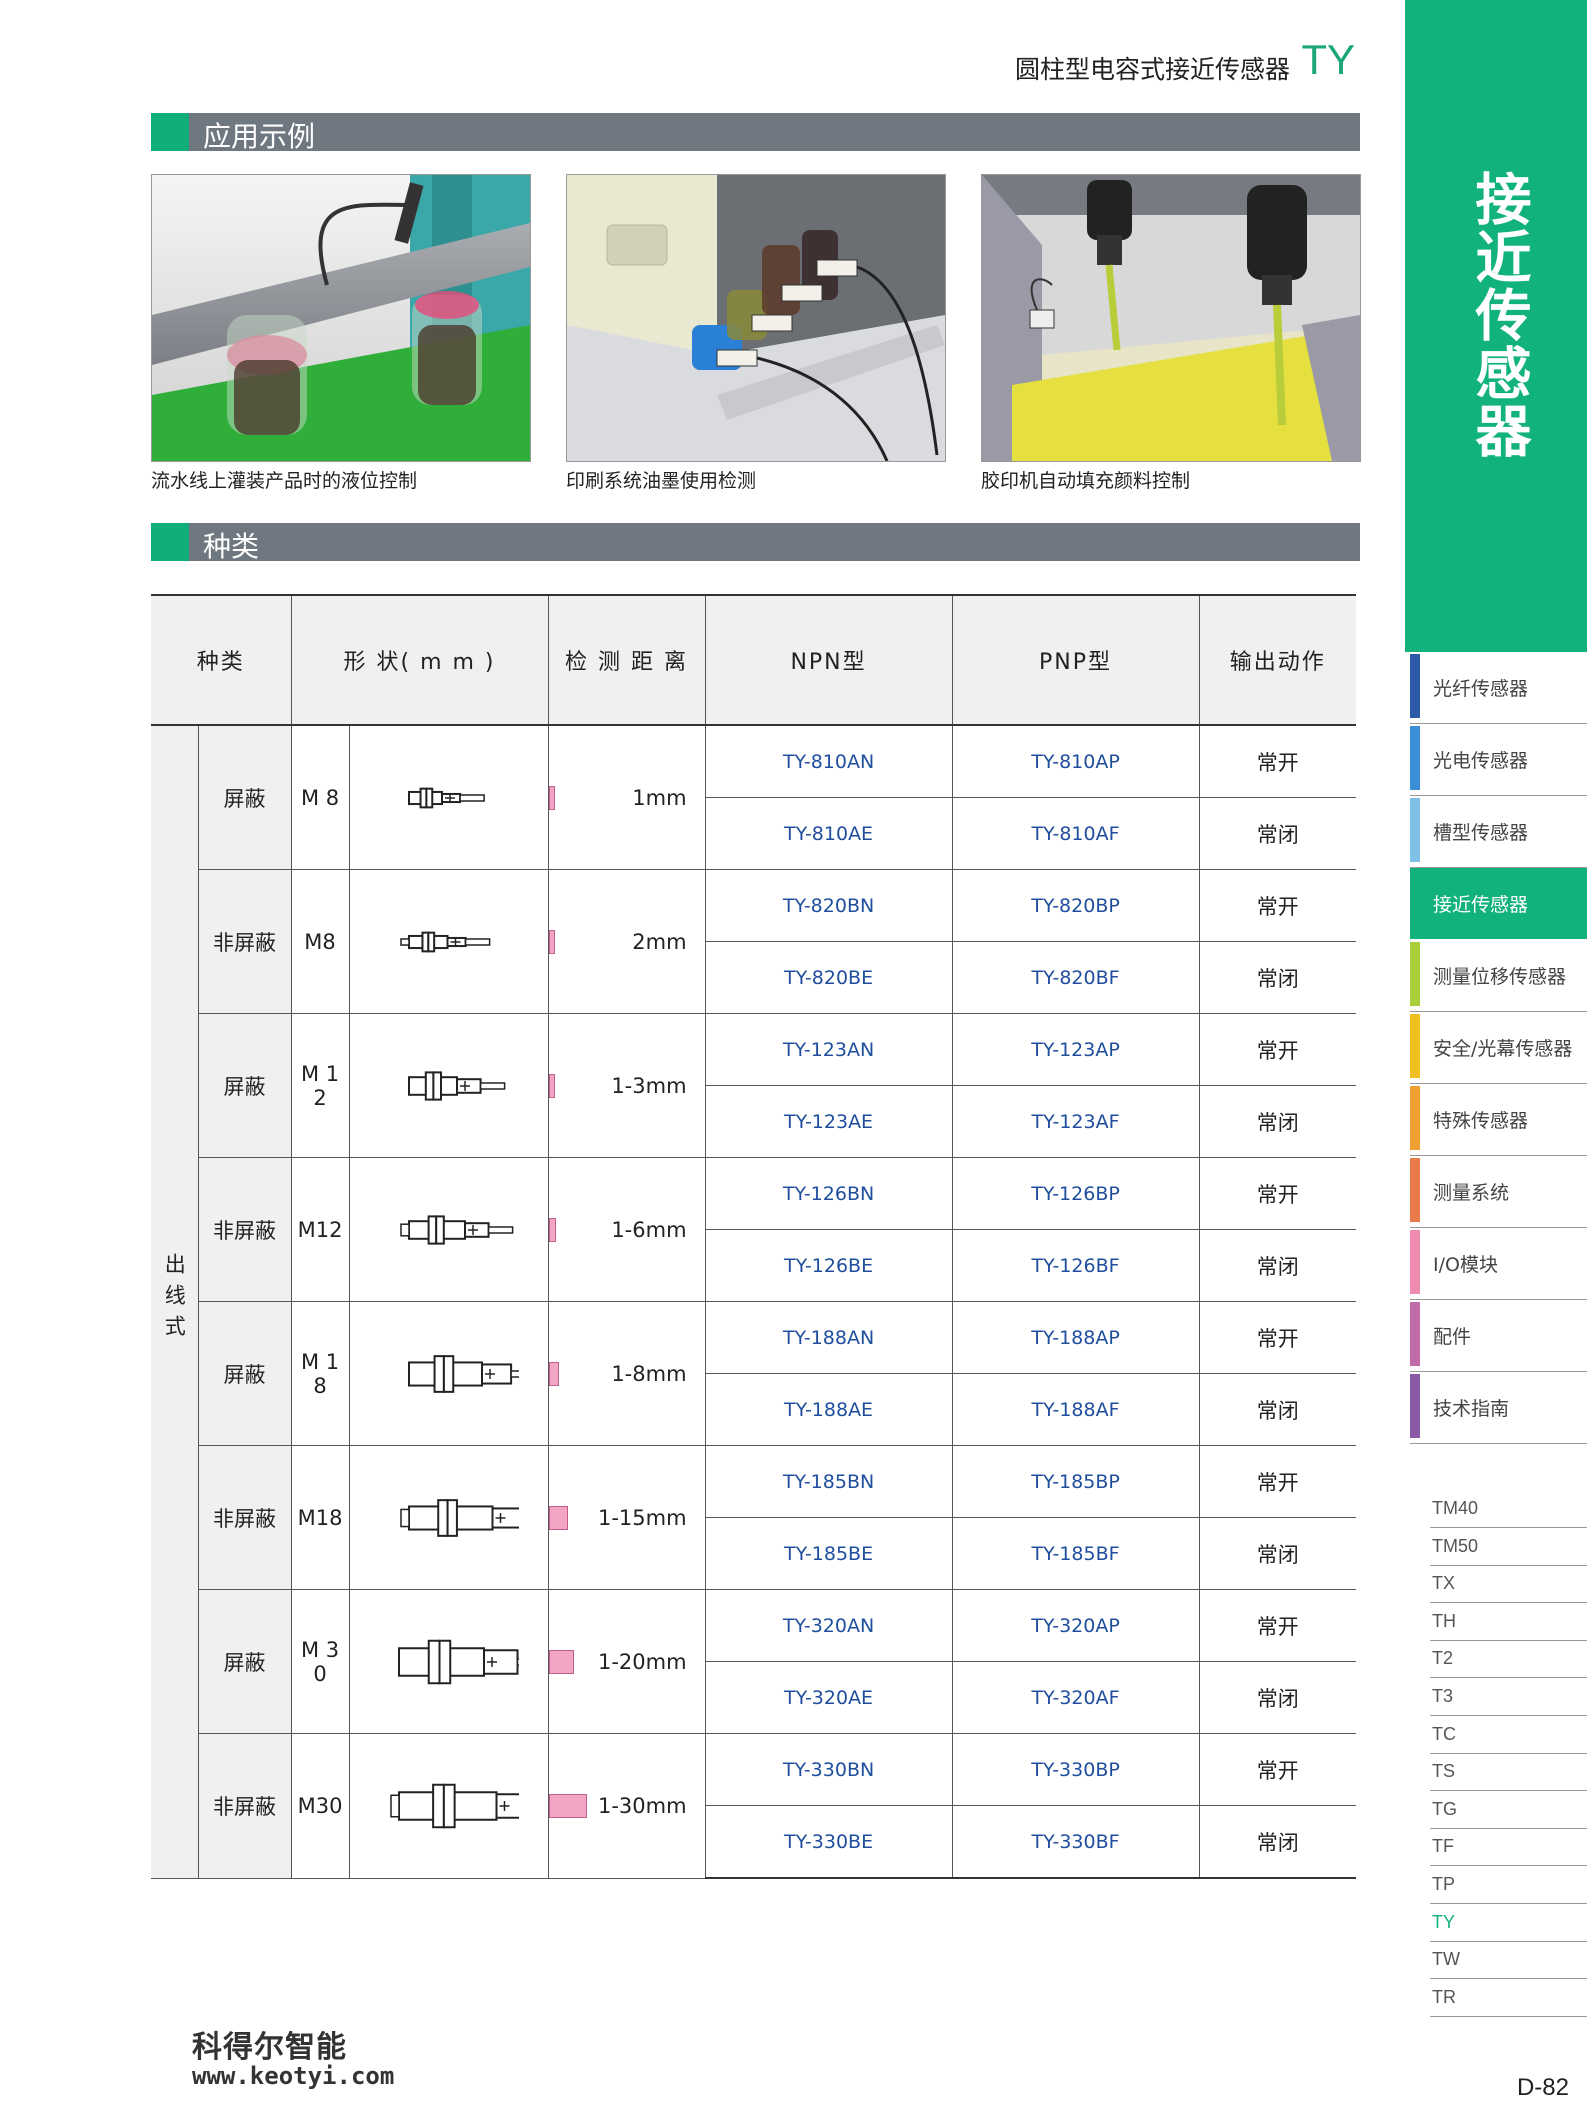 This screenshot has height=2117, width=1587. I want to click on pnp-model-cell: TY-320AP, so click(1076, 1625).